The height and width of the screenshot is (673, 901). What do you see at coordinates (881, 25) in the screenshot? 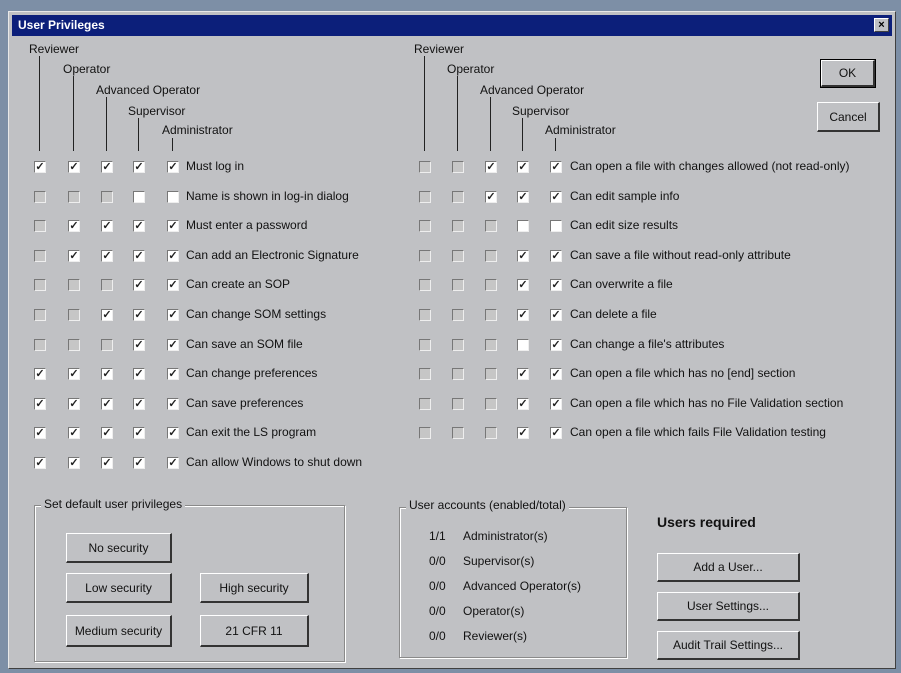
I see `close-button: ×` at bounding box center [881, 25].